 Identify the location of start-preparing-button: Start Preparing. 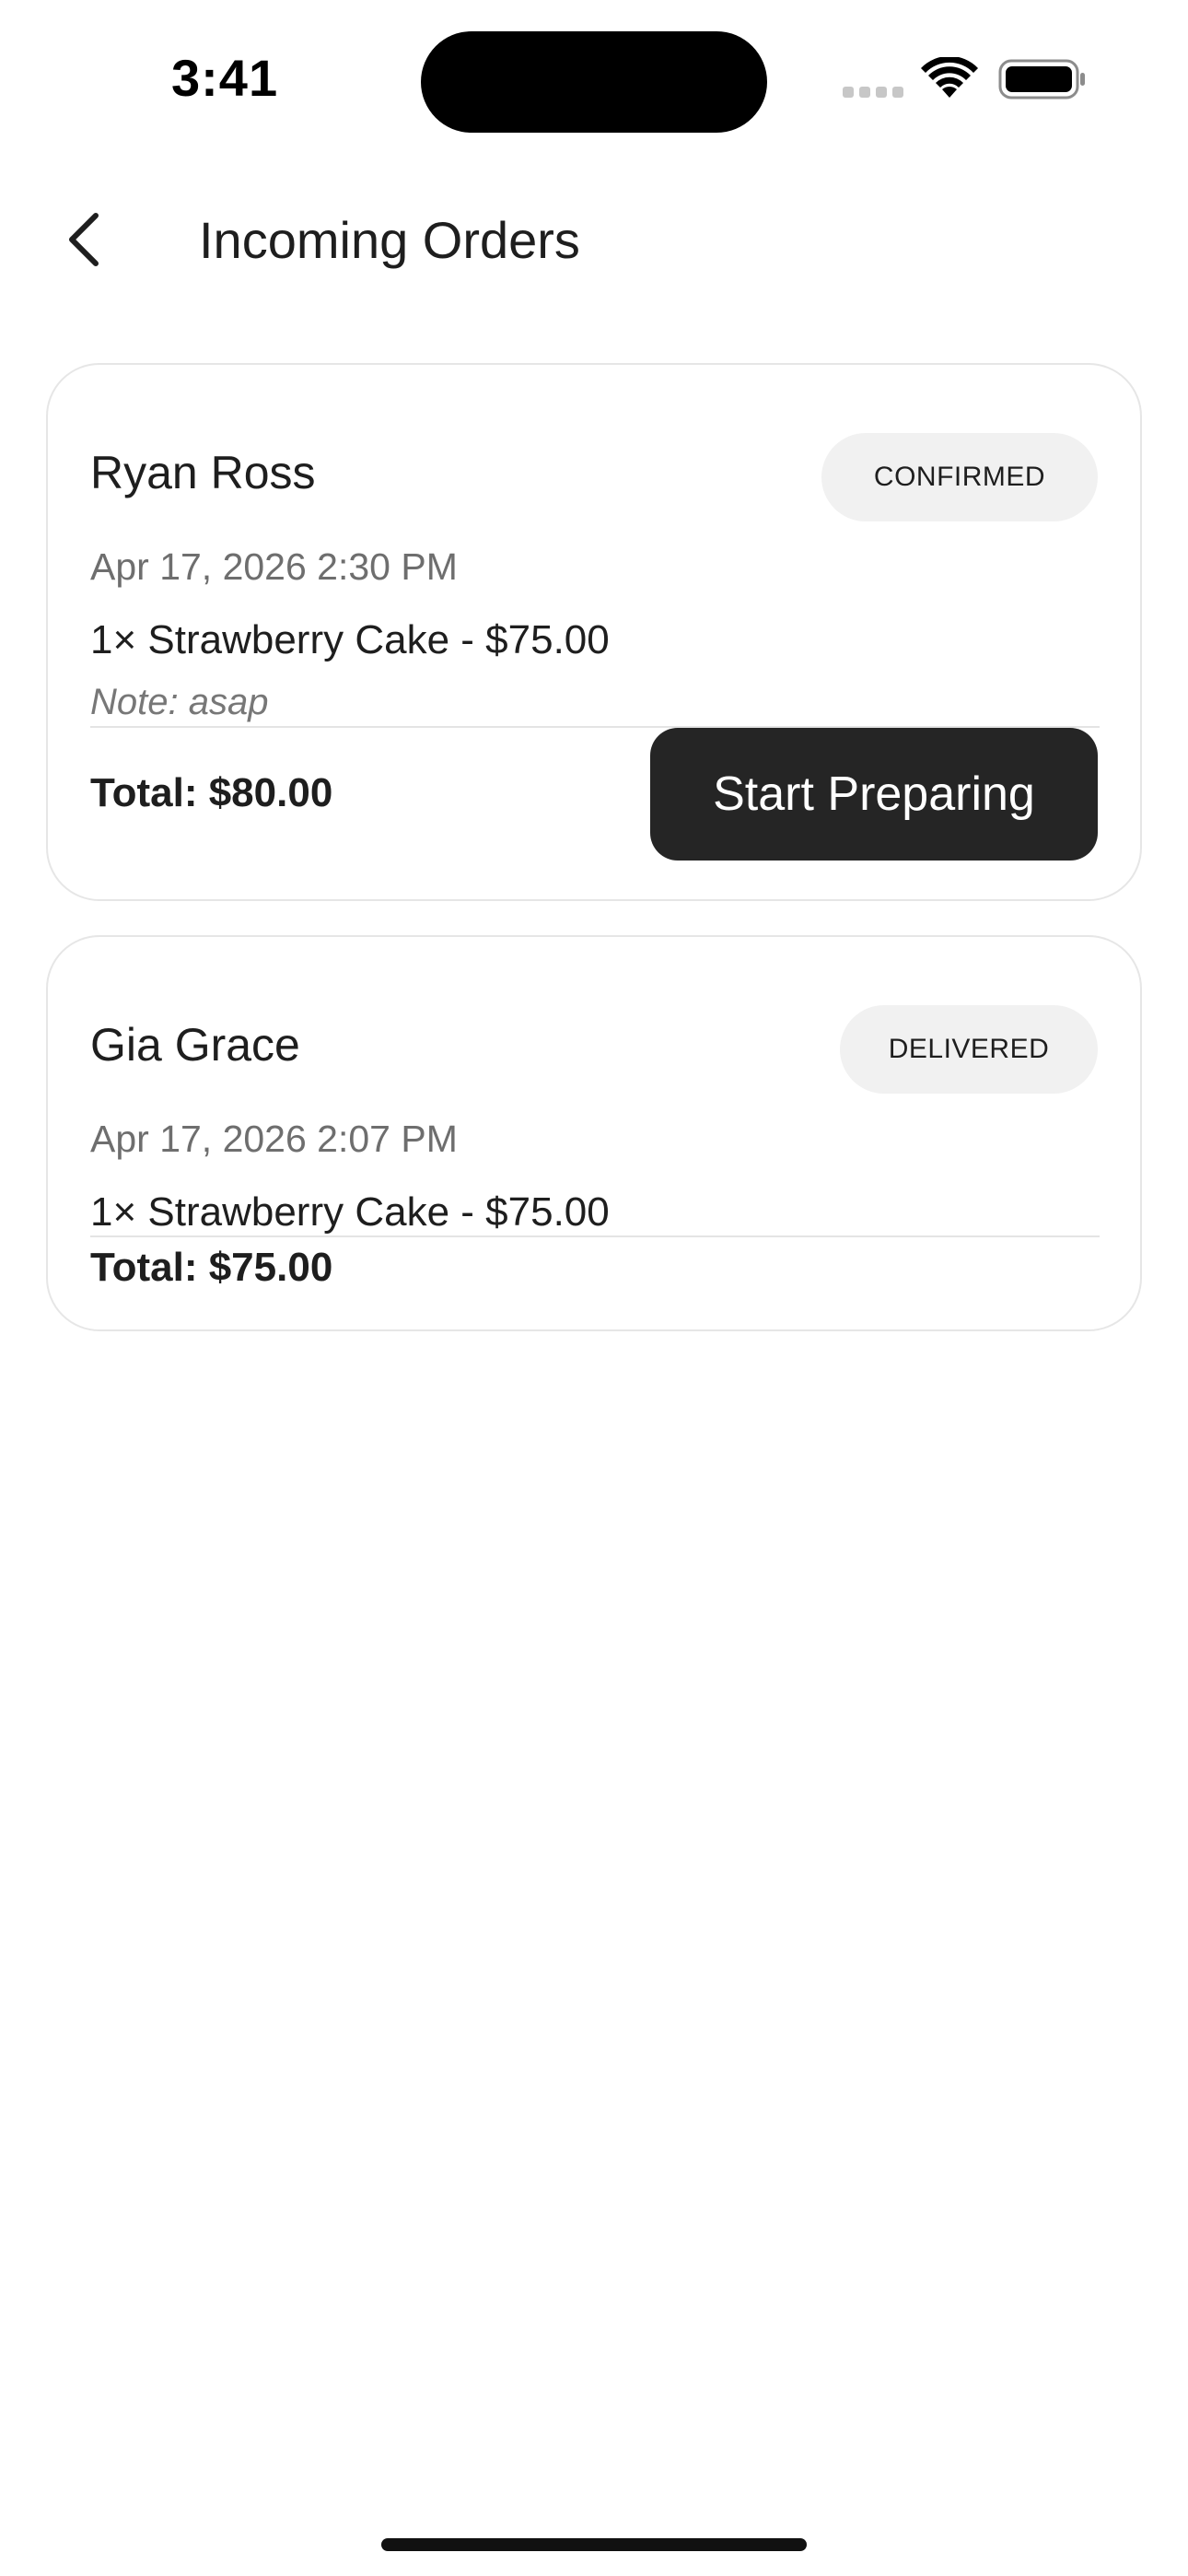
(874, 795).